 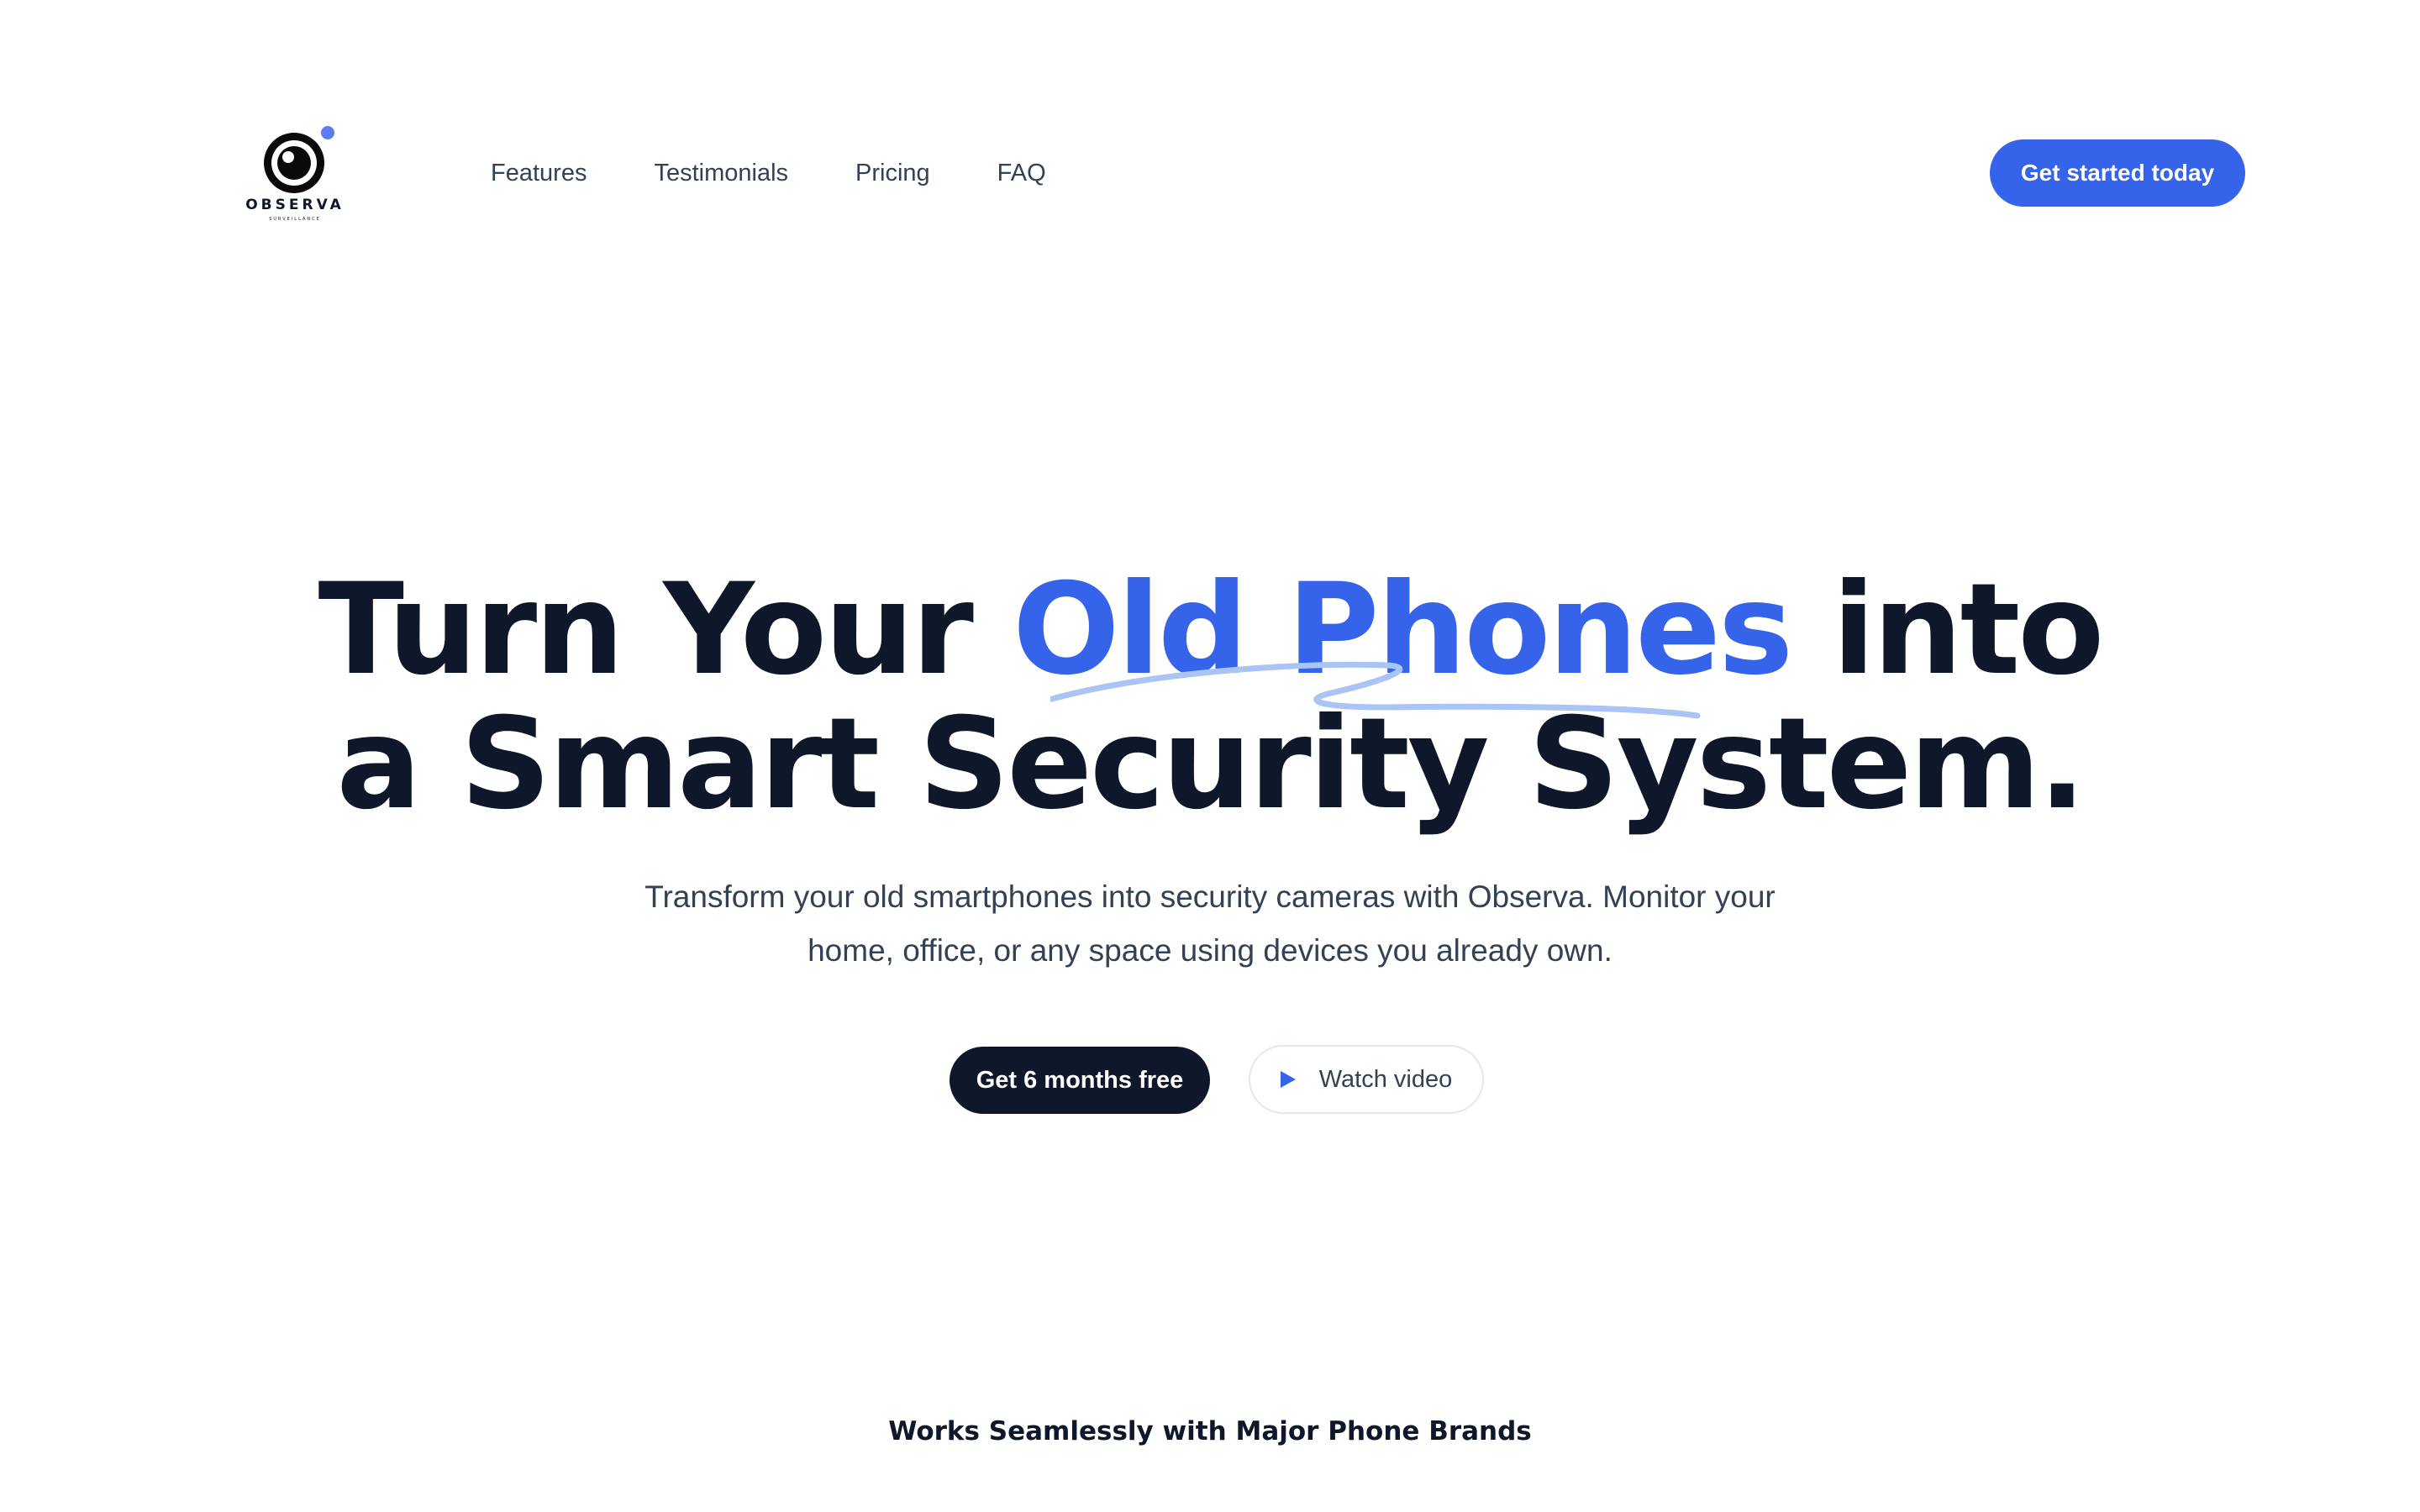 I want to click on main-nav: Features Testimonials Pricing FAQ, so click(x=779, y=173).